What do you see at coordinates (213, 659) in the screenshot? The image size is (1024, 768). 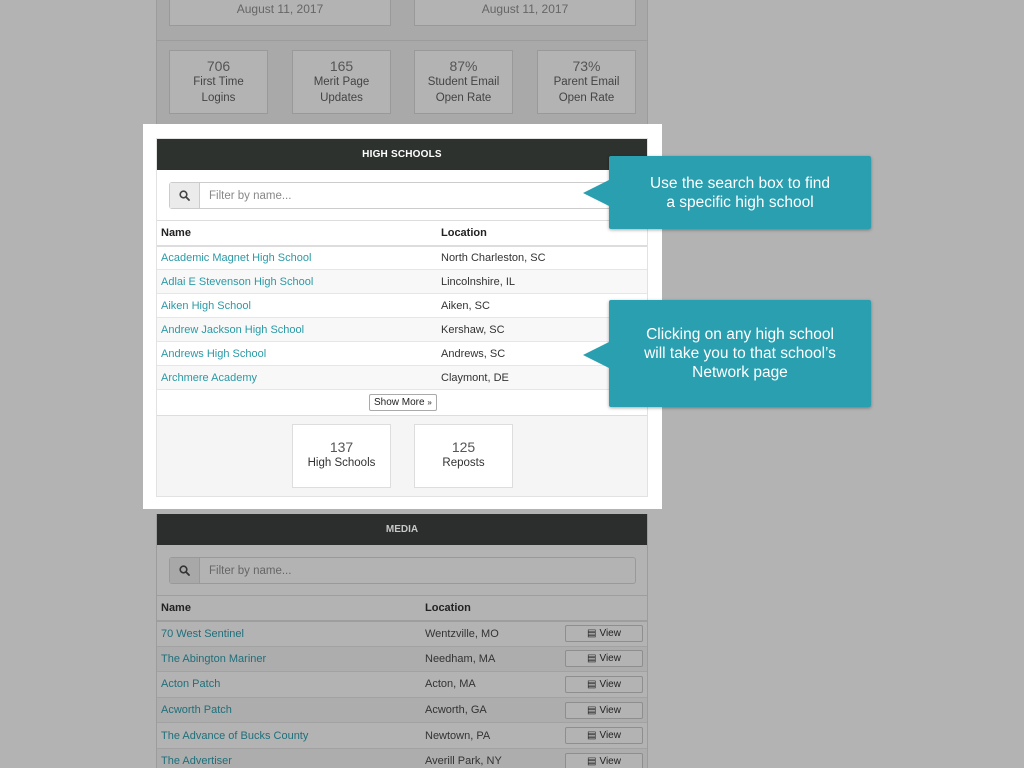 I see `media-link: The Abington Mariner` at bounding box center [213, 659].